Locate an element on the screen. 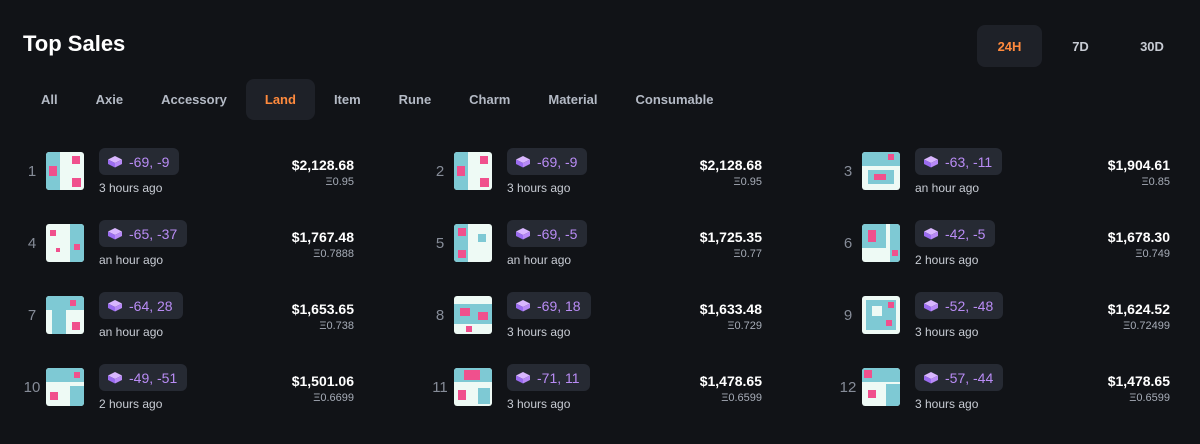 This screenshot has width=1200, height=444. sale-price-eth: Ξ0.85 is located at coordinates (1155, 182).